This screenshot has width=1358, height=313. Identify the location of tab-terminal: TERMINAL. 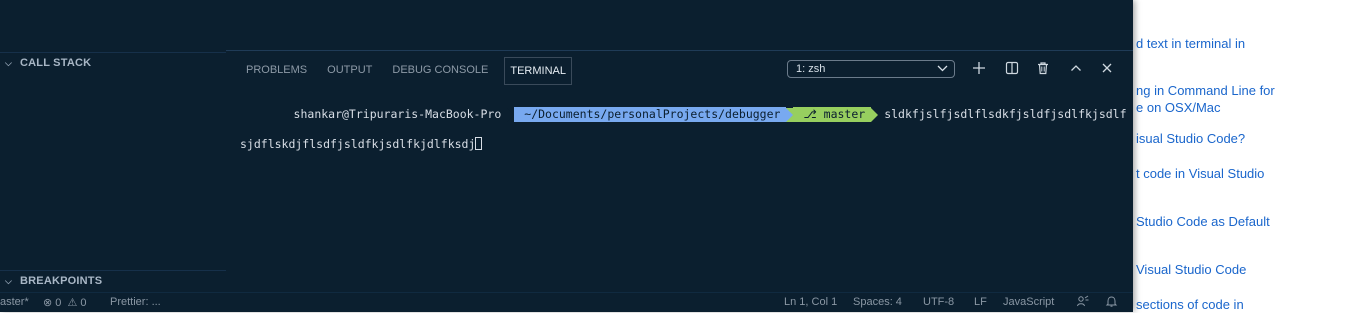
(538, 71).